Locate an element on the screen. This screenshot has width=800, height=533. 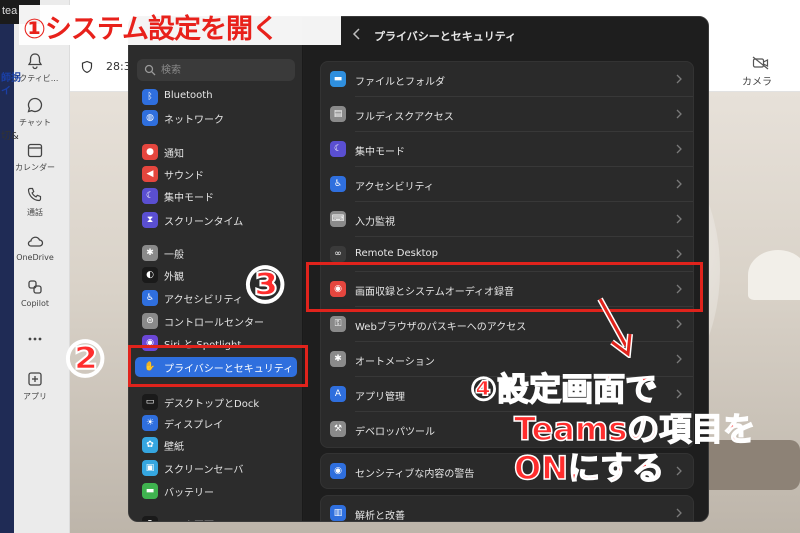
arrow-down-icon is located at coordinates (615, 327).